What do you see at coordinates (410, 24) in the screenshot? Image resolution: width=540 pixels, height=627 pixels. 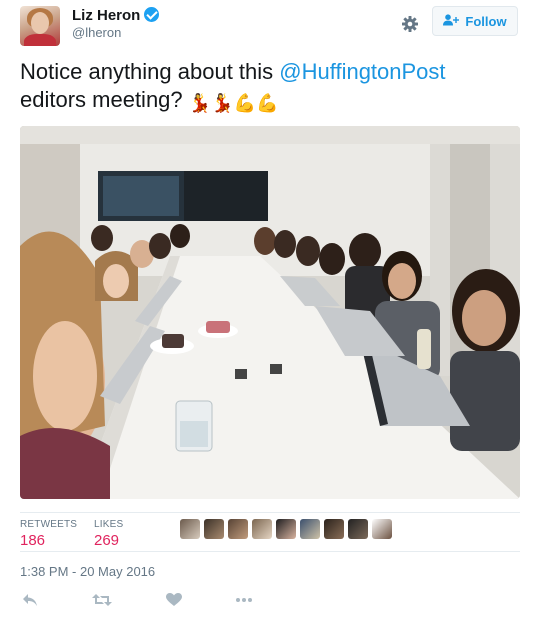 I see `gear-icon` at bounding box center [410, 24].